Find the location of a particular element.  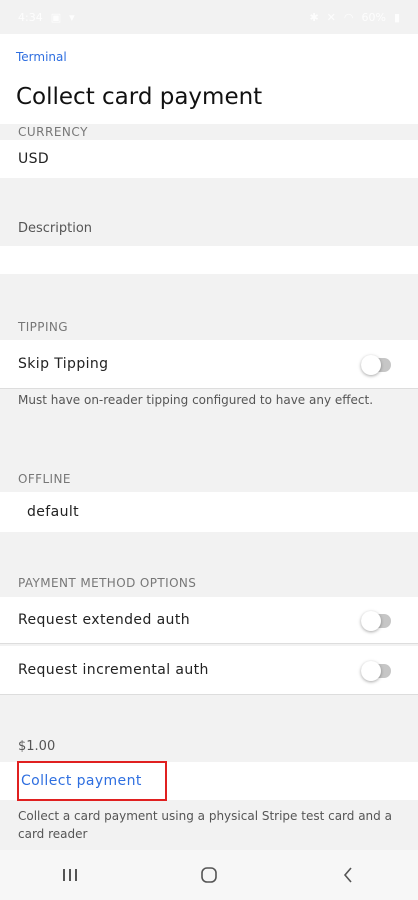

page-title: Collect card payment is located at coordinates (139, 97).